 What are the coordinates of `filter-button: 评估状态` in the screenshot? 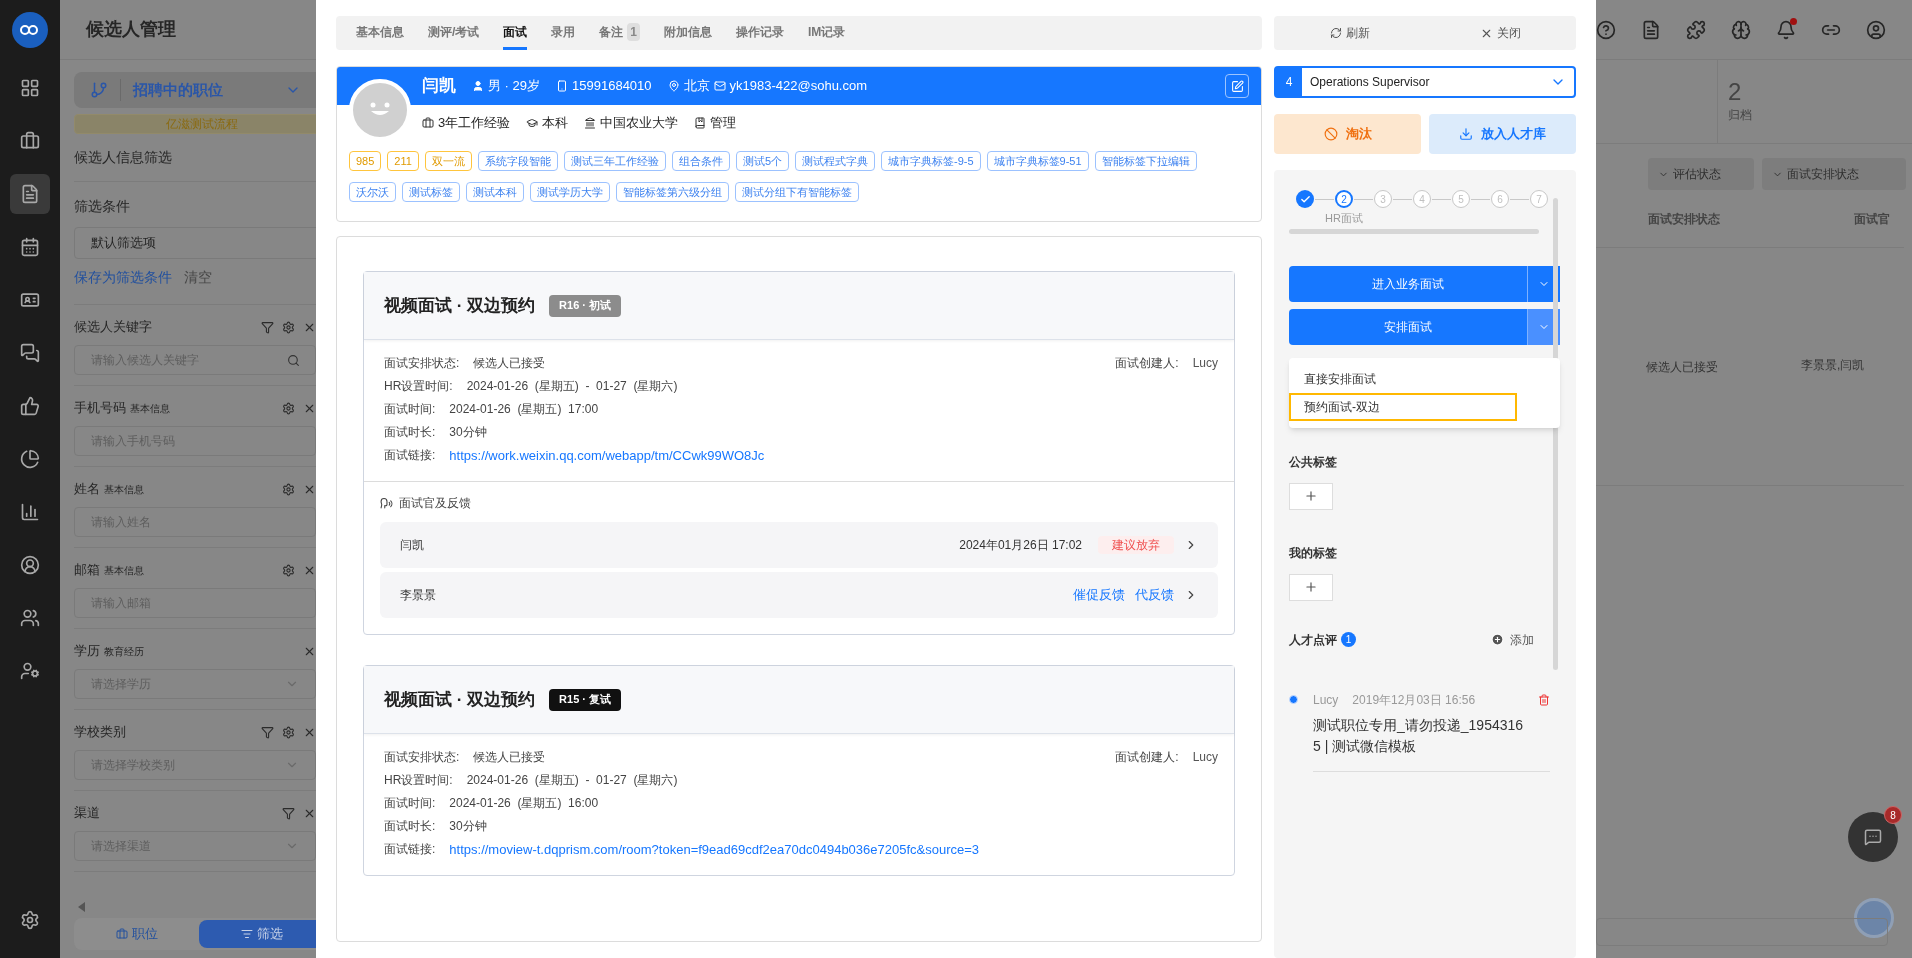 It's located at (1701, 174).